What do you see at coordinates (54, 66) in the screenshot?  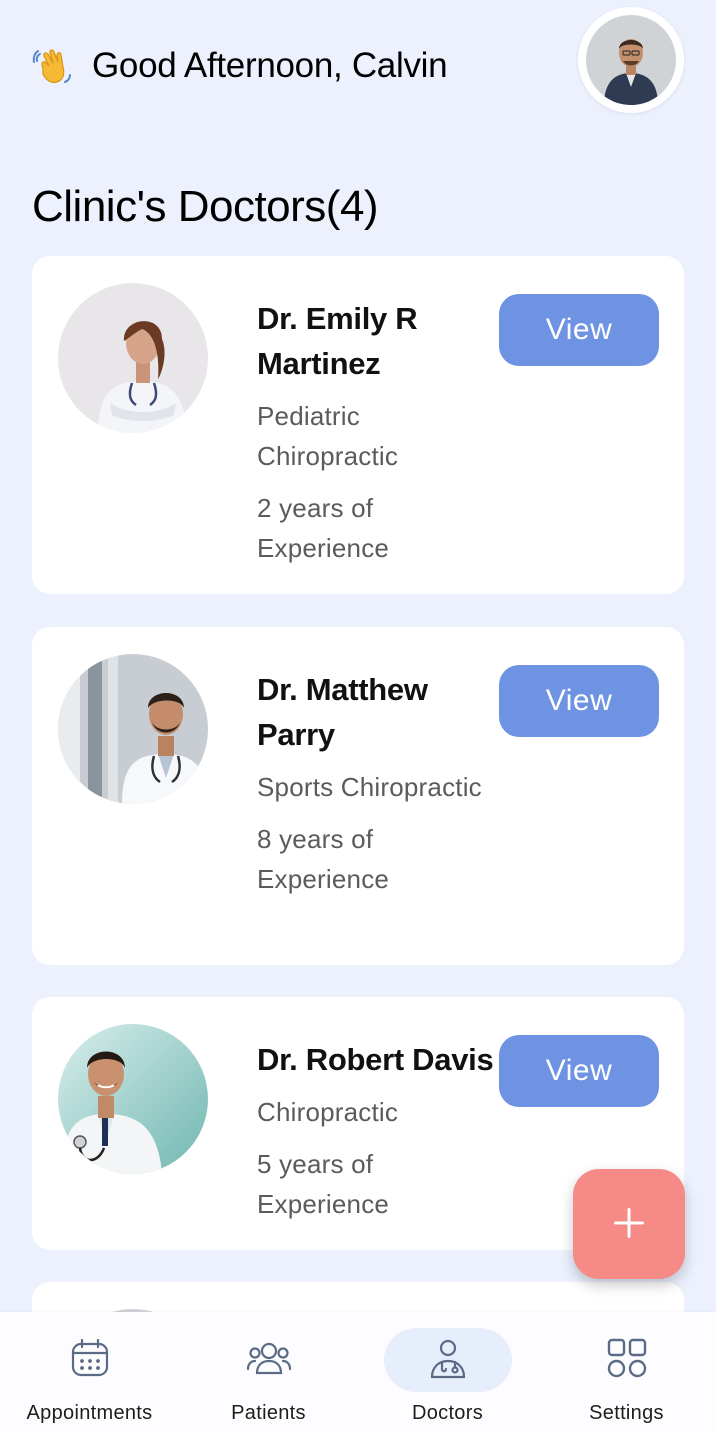 I see `waving-hand-icon` at bounding box center [54, 66].